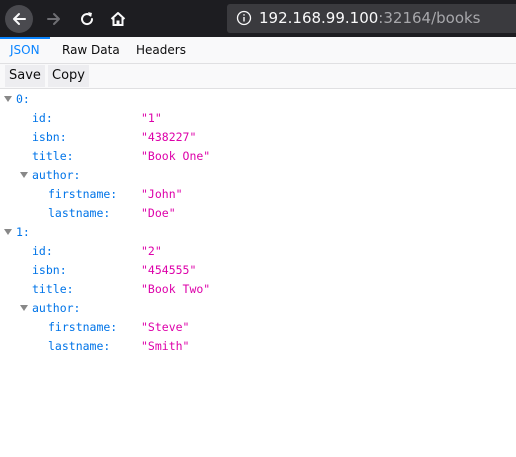 Image resolution: width=516 pixels, height=457 pixels. I want to click on back-button, so click(19, 19).